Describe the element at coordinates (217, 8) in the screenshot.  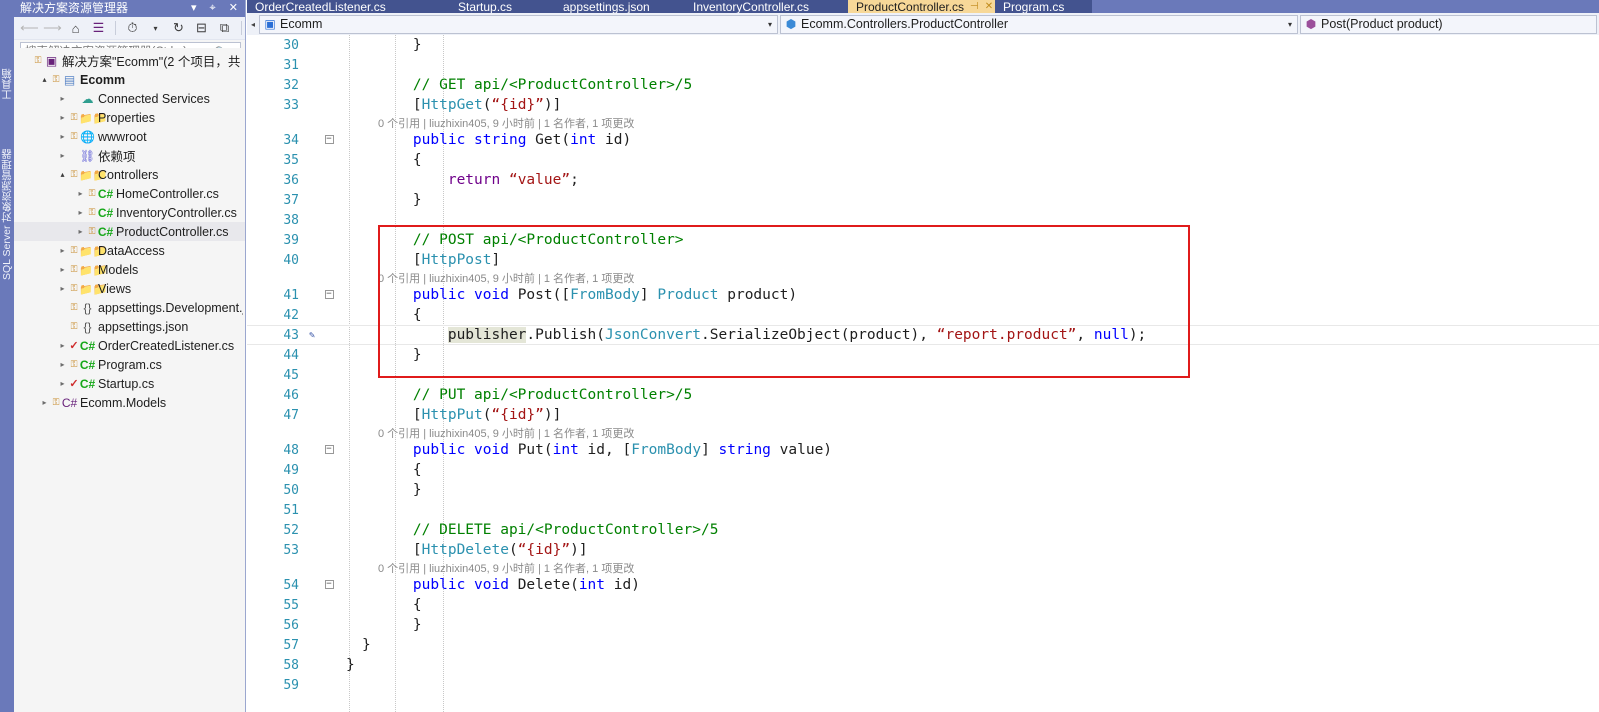
I see `panel-window-buttons: ▾ ⌖ ✕` at that location.